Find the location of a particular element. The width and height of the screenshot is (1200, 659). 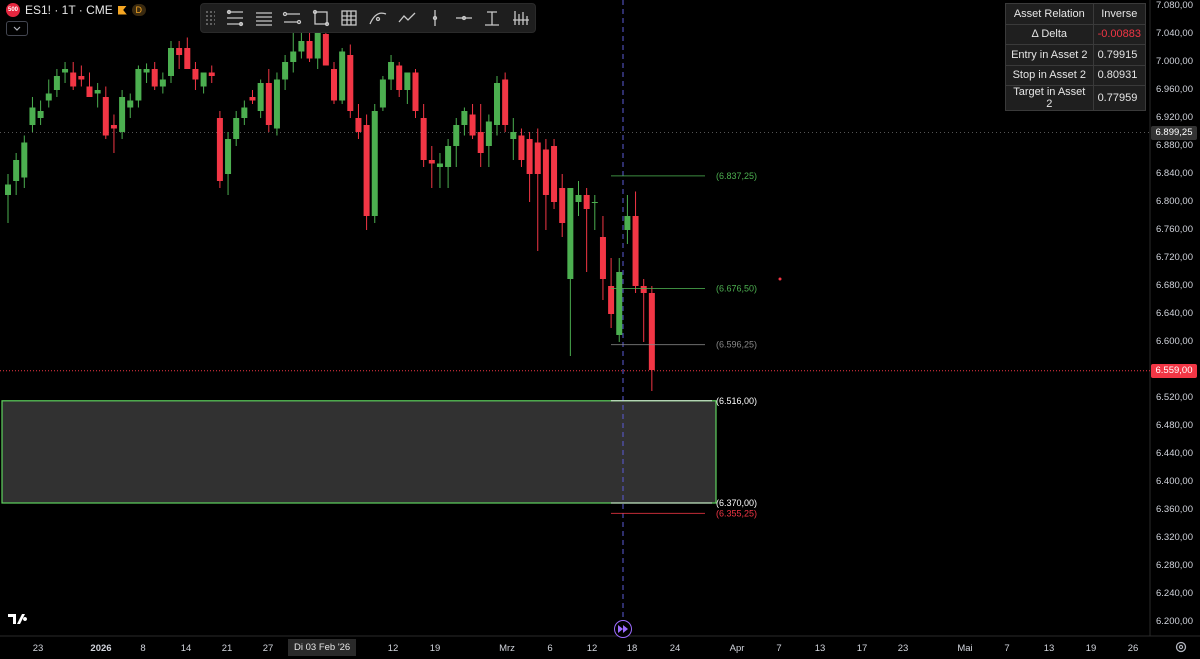

trend-channel-tool is located at coordinates (292, 18).